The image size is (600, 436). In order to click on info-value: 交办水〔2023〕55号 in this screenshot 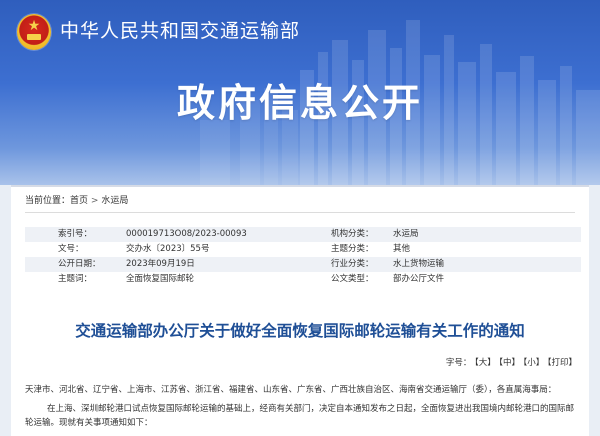, I will do `click(168, 249)`.